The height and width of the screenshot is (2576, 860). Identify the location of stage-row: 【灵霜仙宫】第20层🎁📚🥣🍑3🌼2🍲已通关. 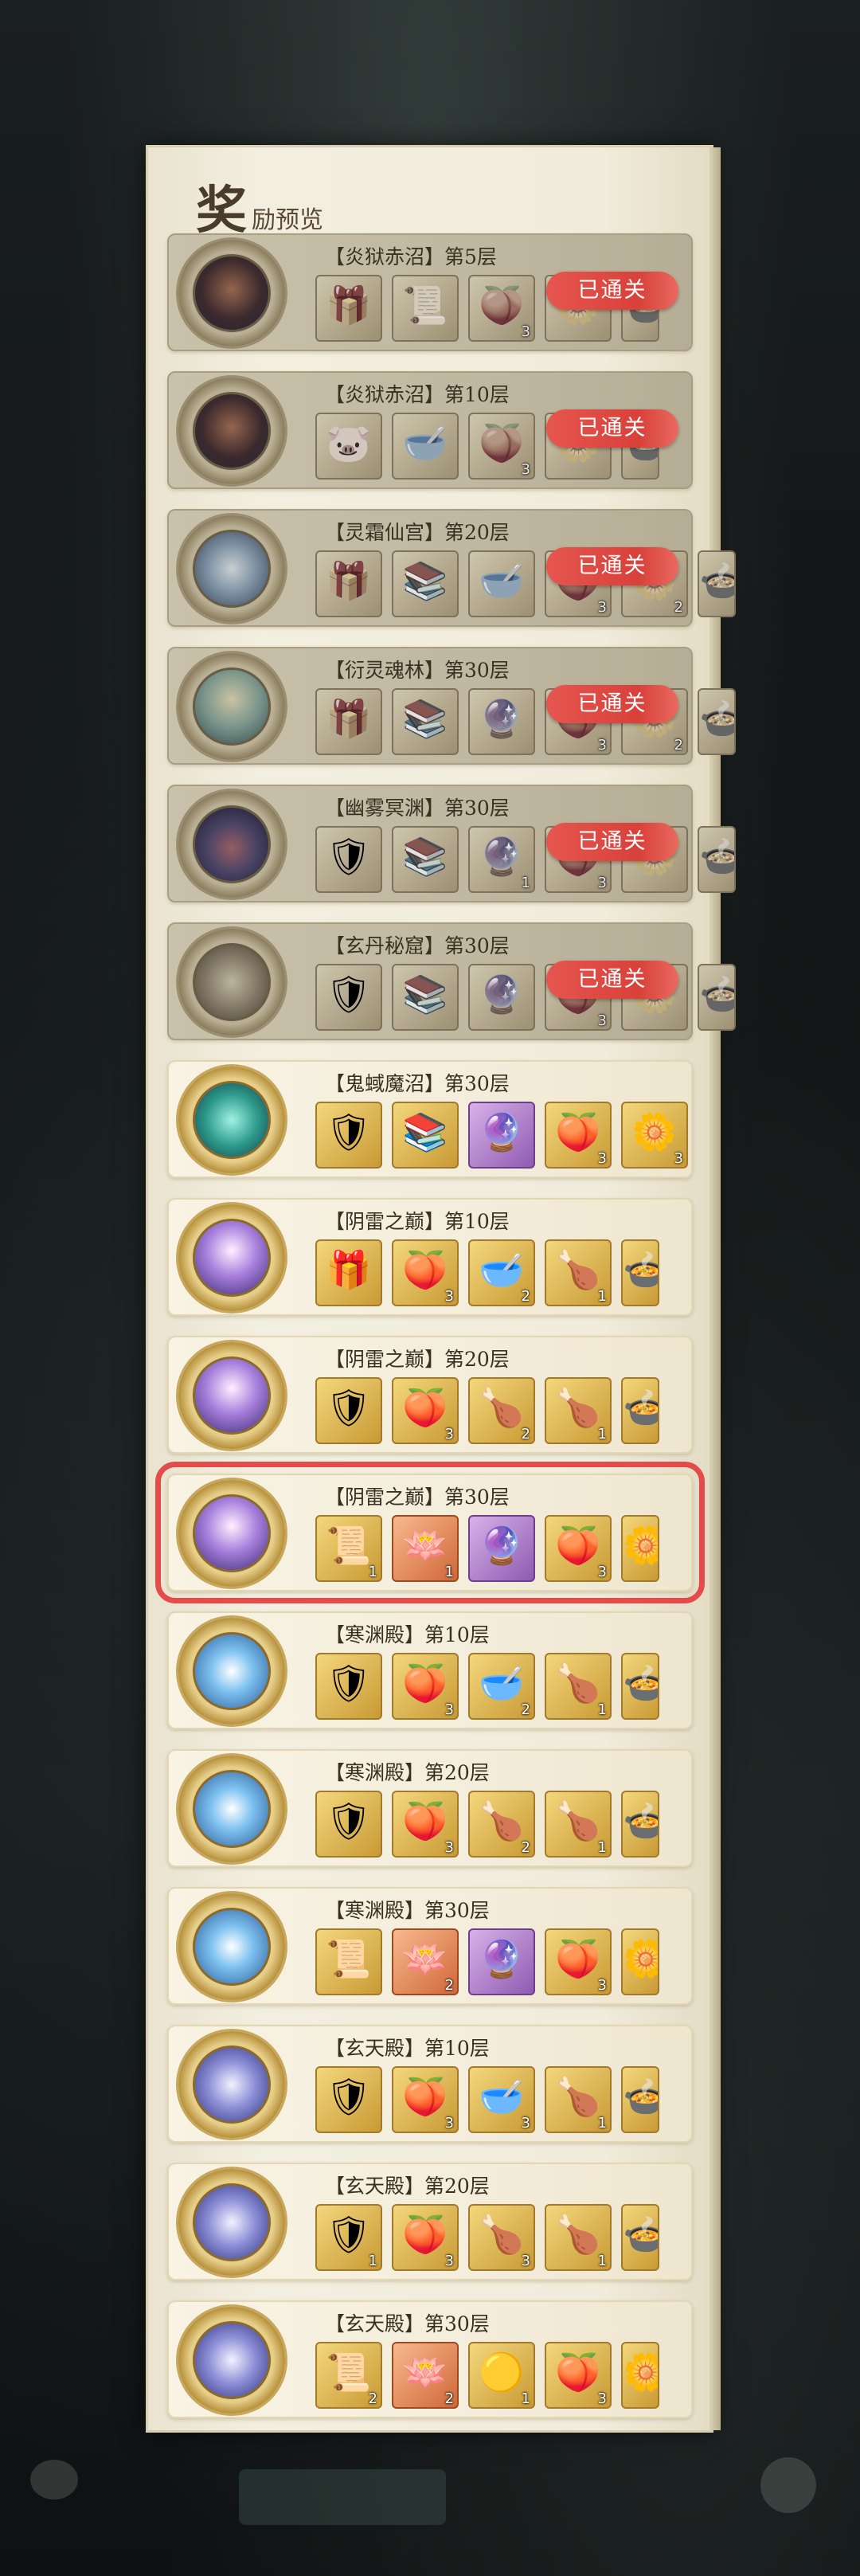
(451, 568).